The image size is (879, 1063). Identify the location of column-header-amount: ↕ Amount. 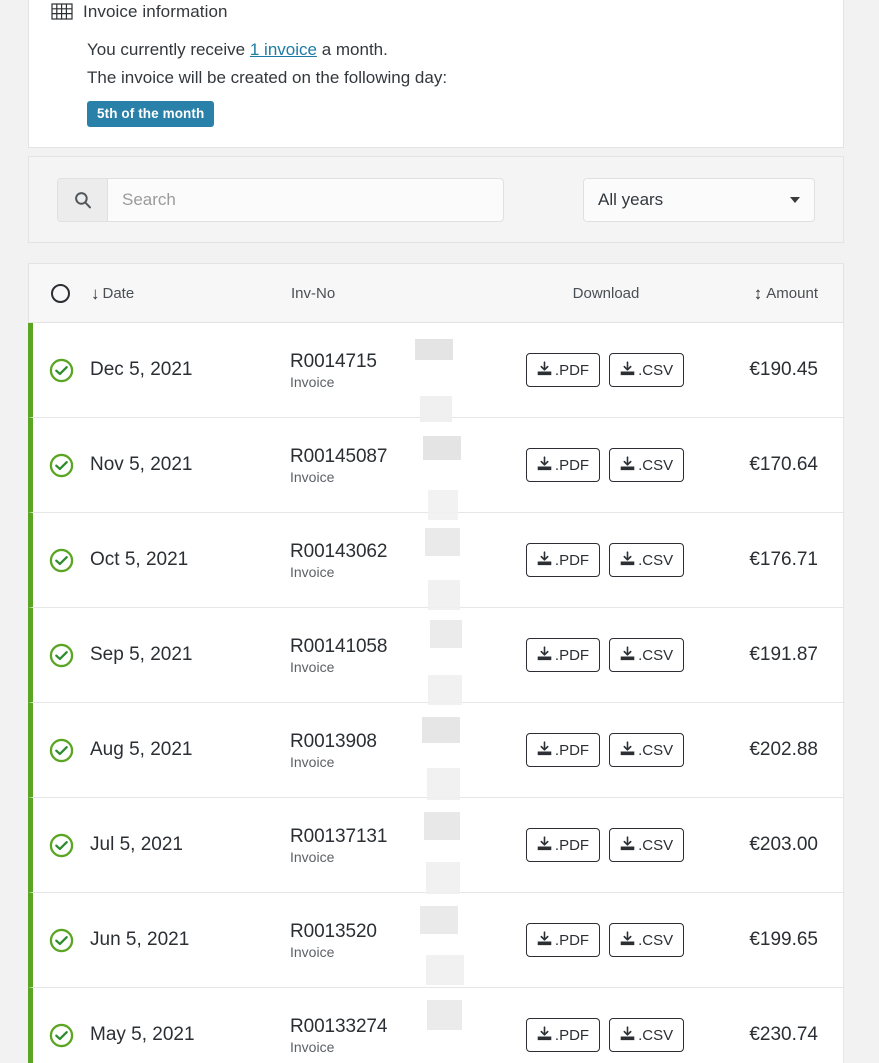
(774, 293).